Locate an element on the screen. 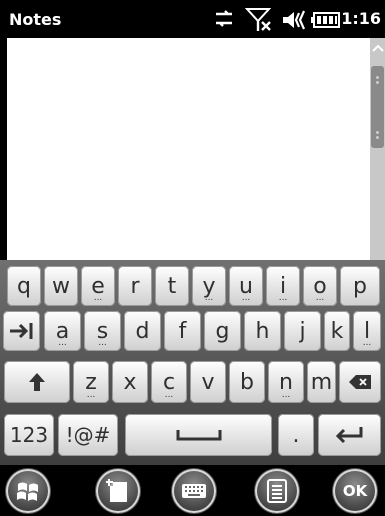 This screenshot has width=385, height=516. enter-key is located at coordinates (349, 435).